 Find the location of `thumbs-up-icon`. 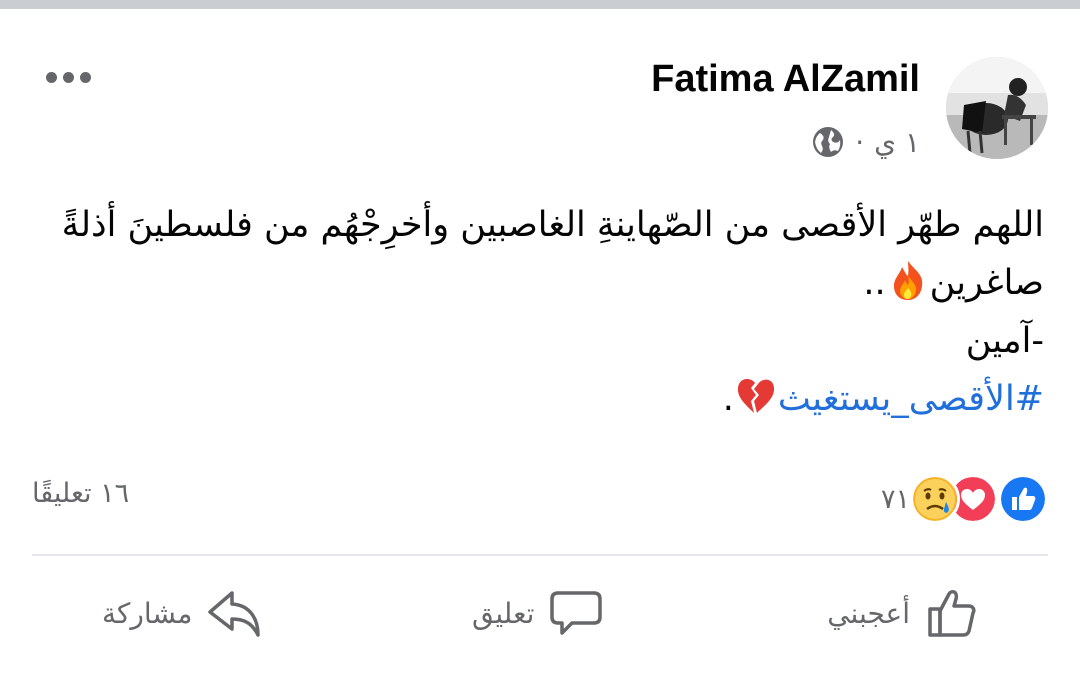

thumbs-up-icon is located at coordinates (952, 613).